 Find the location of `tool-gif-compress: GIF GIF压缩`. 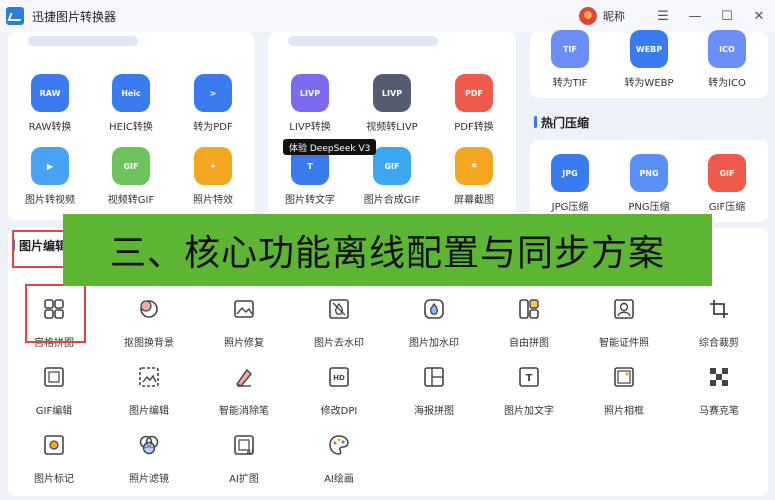

tool-gif-compress: GIF GIF压缩 is located at coordinates (727, 183).